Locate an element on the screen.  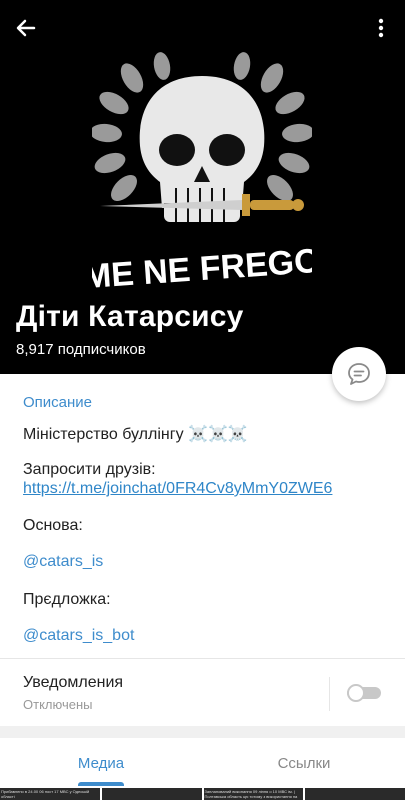
description-line: Міністерство буллінгу ☠️☠️☠️ is located at coordinates (135, 434).